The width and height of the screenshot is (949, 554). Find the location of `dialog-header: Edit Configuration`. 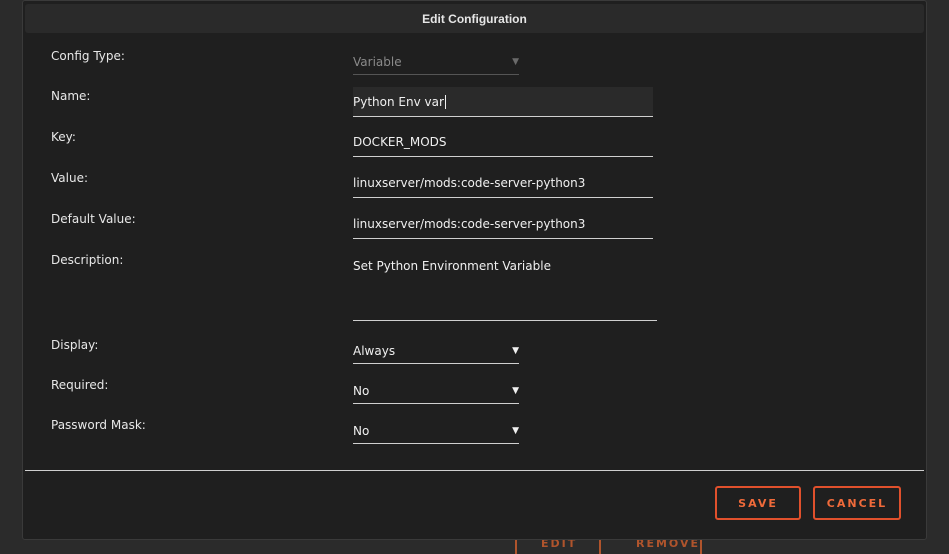

dialog-header: Edit Configuration is located at coordinates (474, 18).